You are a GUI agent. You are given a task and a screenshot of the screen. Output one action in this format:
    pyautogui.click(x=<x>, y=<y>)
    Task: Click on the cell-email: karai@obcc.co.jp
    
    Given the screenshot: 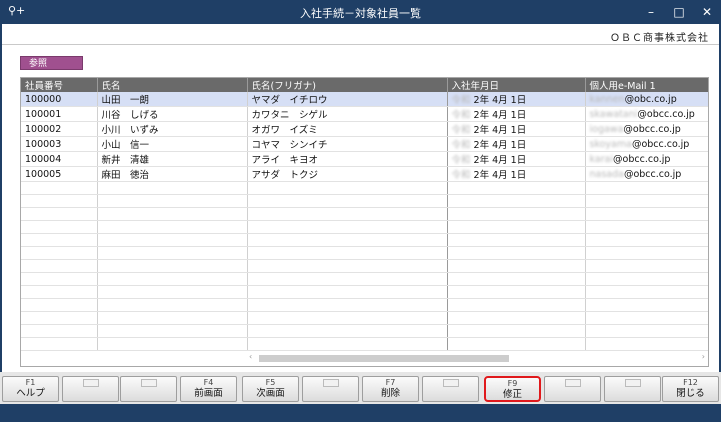 What is the action you would take?
    pyautogui.click(x=646, y=159)
    